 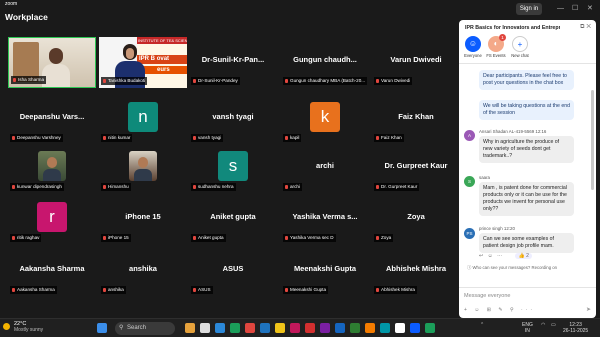 What do you see at coordinates (513, 131) in the screenshot?
I see `message-sender: Ansari Shadan AL-419-5569 12:16` at bounding box center [513, 131].